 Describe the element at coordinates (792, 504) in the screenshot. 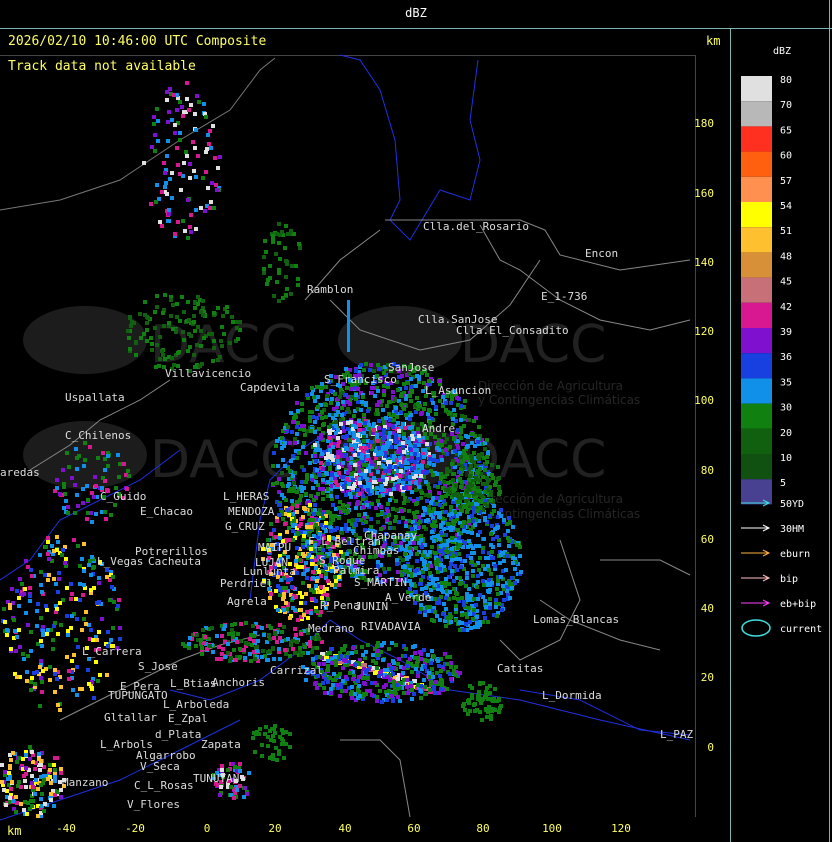

I see `track-label: 50YD` at that location.